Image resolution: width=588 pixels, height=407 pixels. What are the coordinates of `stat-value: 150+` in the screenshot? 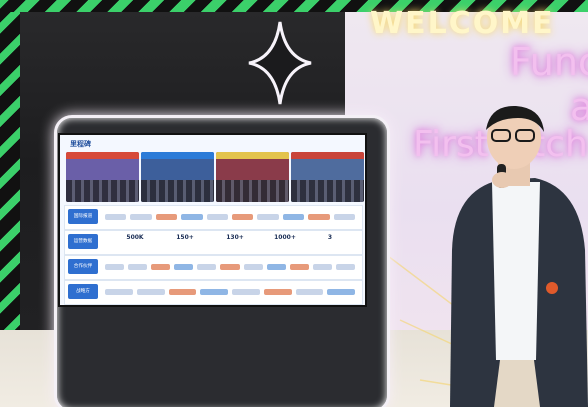 It's located at (185, 237).